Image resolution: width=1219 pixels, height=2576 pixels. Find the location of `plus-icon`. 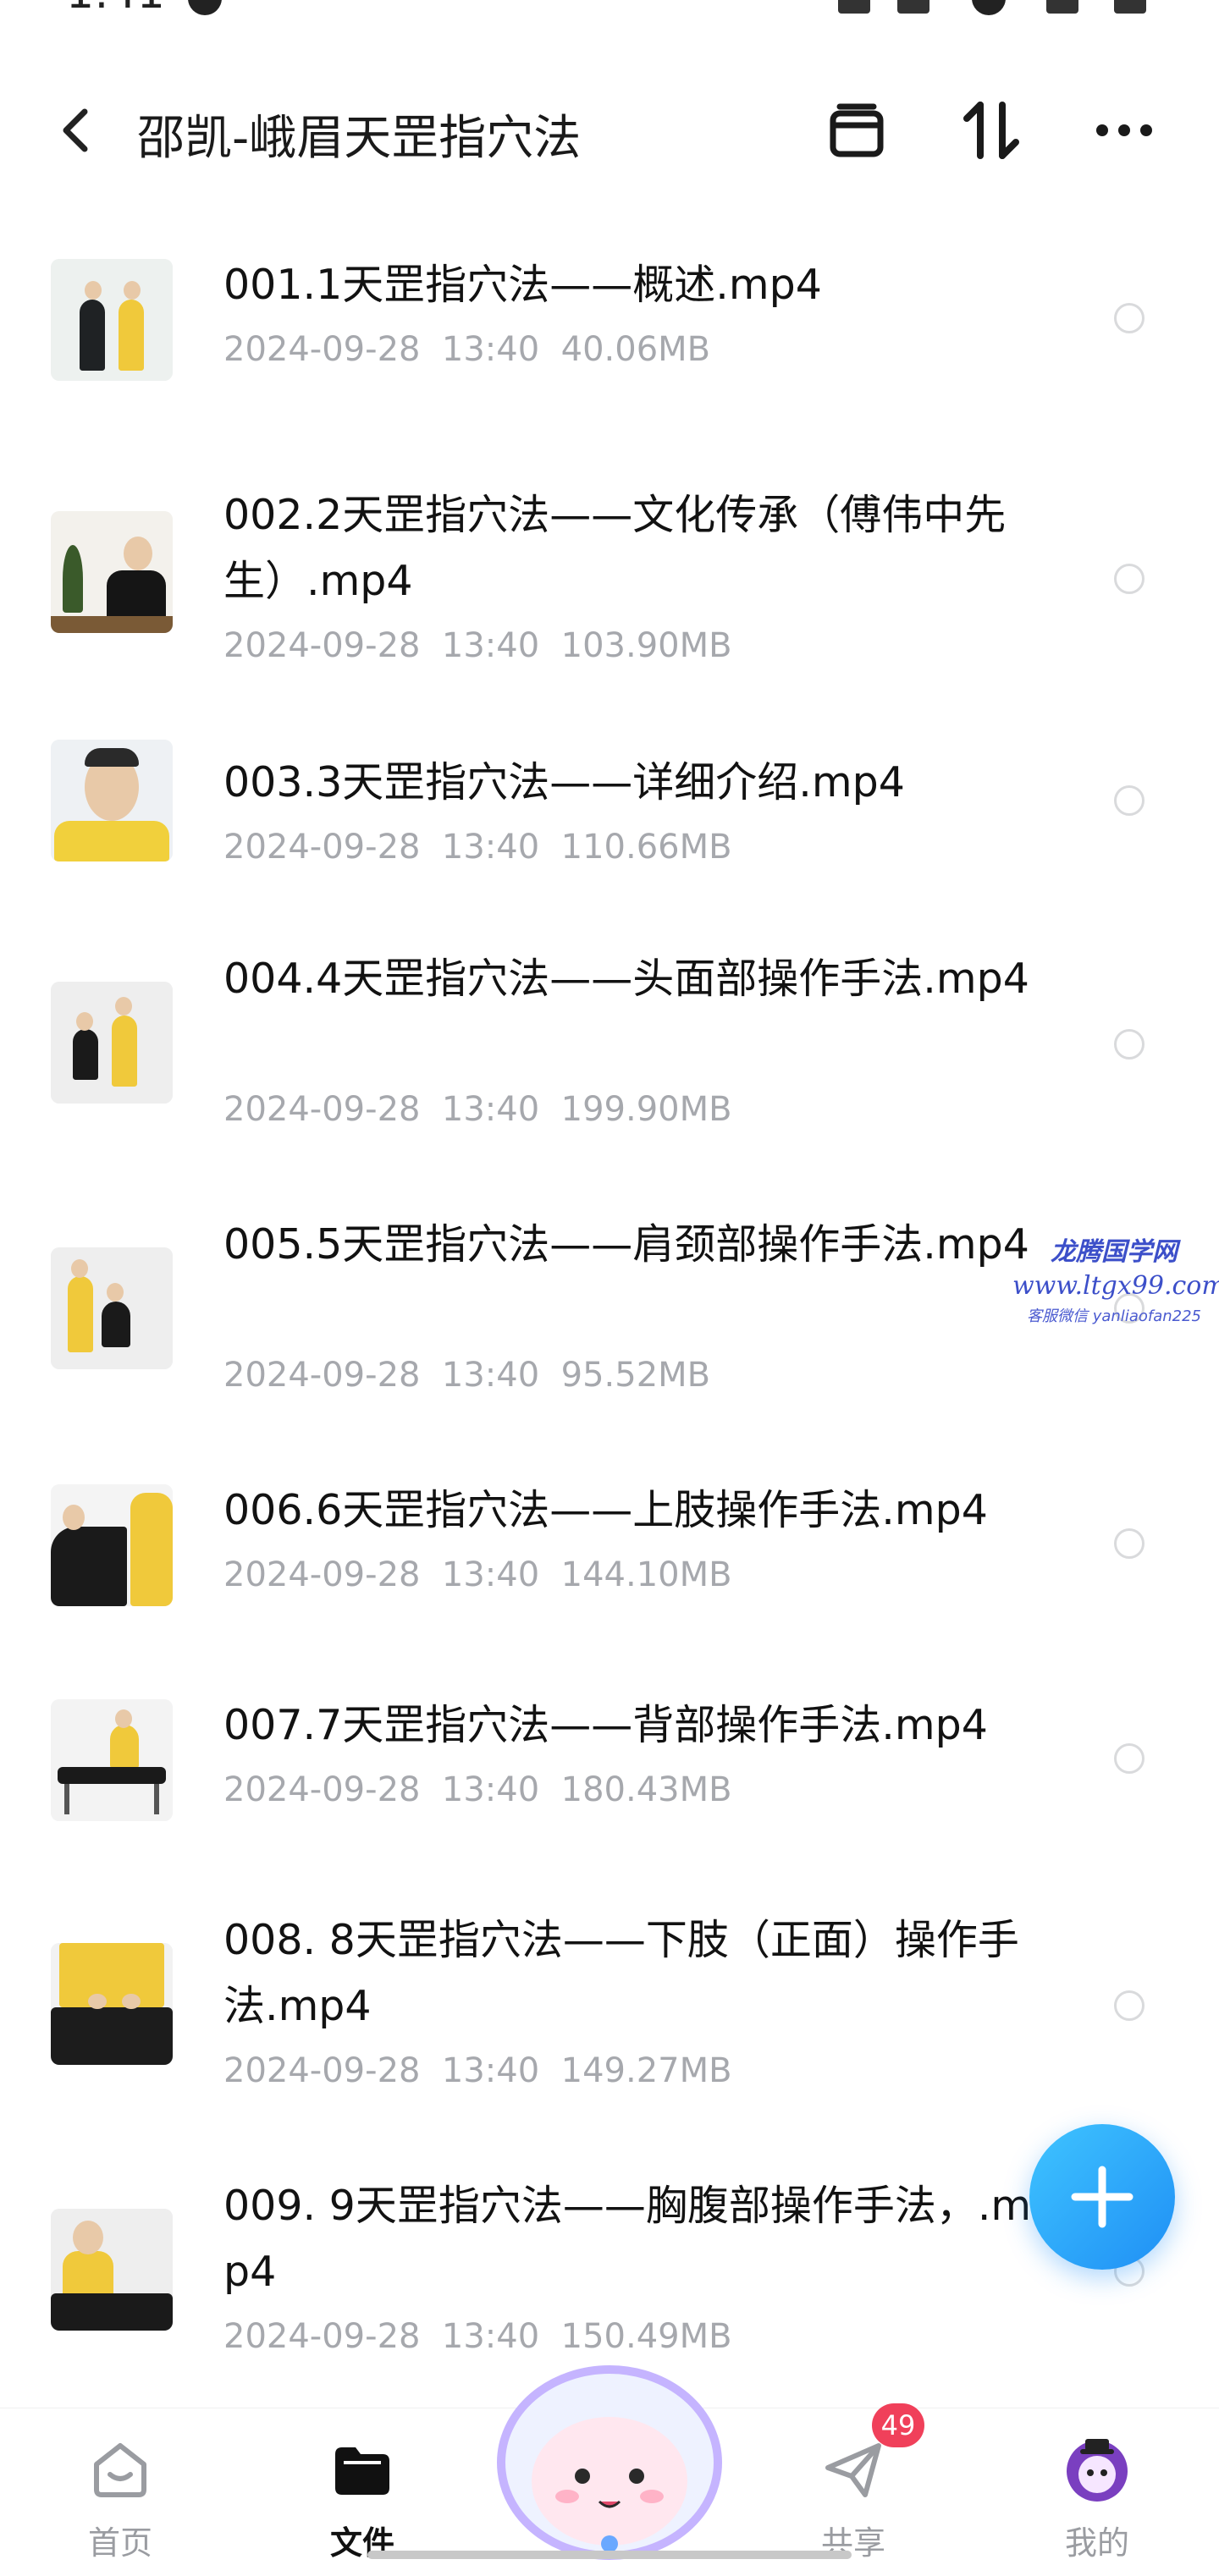

plus-icon is located at coordinates (1102, 2197).